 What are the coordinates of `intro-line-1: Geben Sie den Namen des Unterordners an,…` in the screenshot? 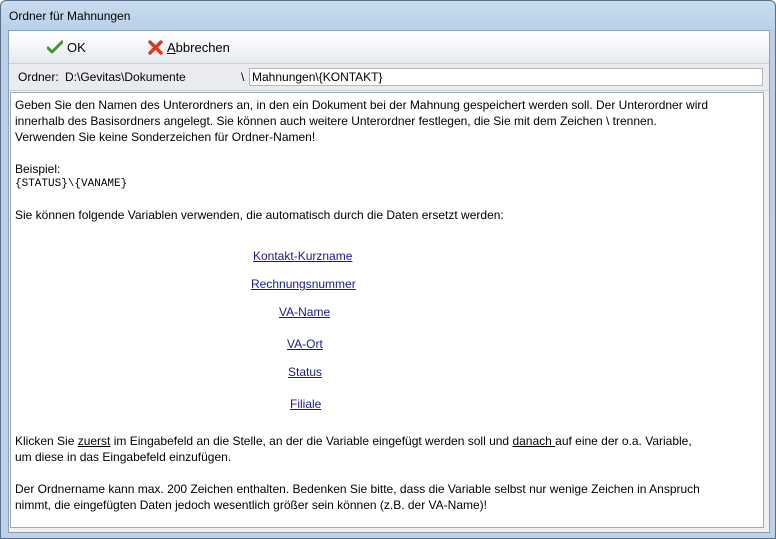 It's located at (362, 105).